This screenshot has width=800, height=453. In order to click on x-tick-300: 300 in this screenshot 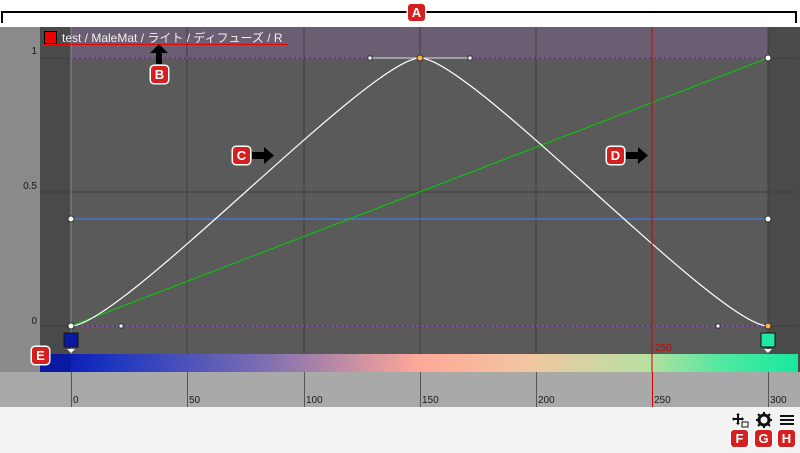, I will do `click(778, 400)`.